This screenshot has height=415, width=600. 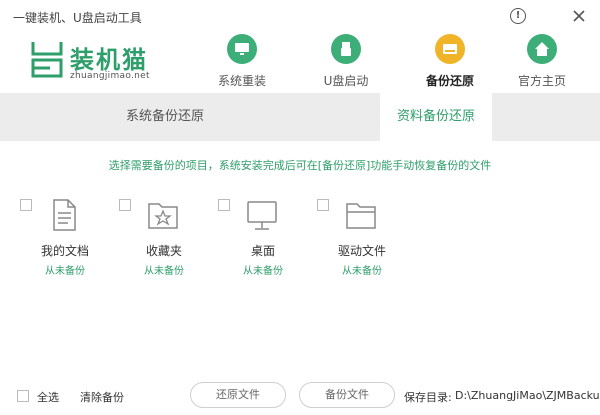 I want to click on home-icon, so click(x=542, y=49).